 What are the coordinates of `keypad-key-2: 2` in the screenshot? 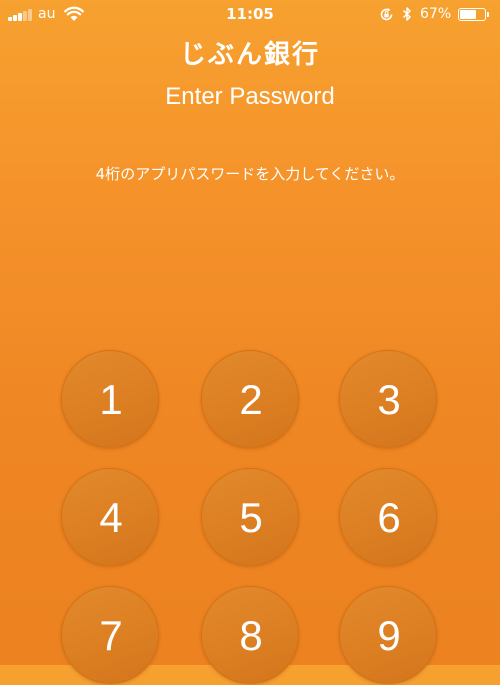 It's located at (250, 399).